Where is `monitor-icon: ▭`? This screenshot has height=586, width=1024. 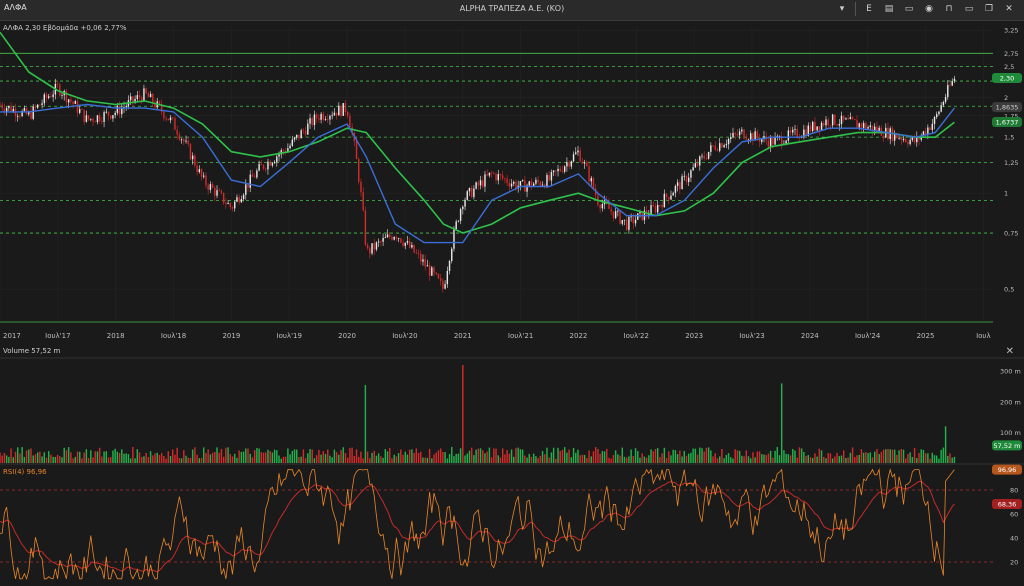 monitor-icon: ▭ is located at coordinates (909, 9).